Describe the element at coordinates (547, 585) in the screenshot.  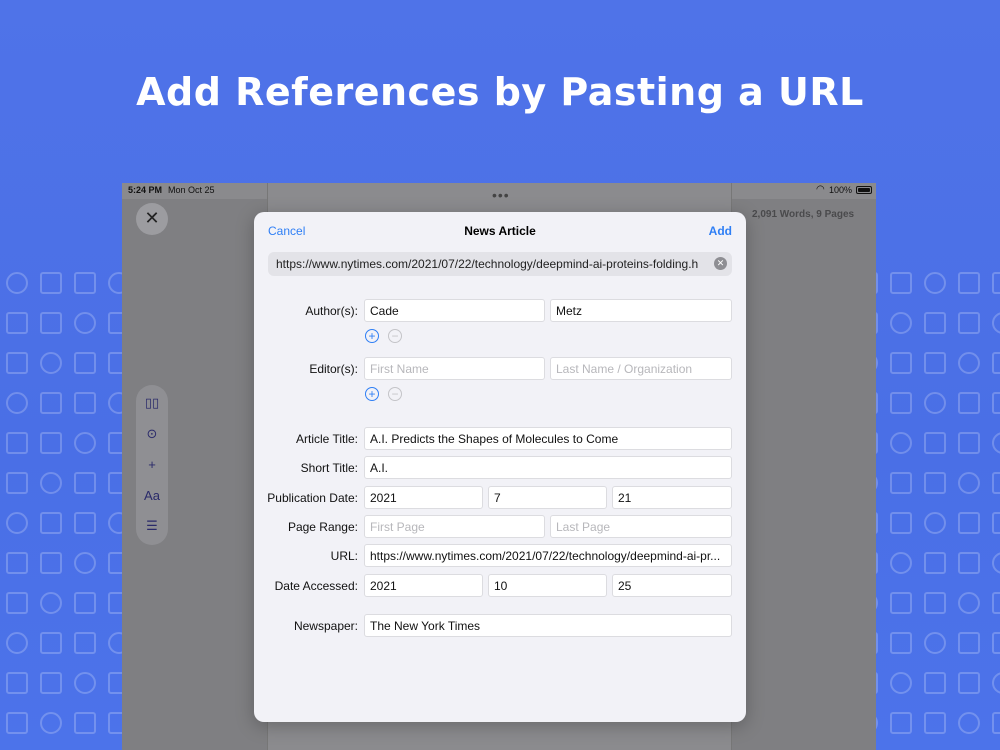
I see `accessed-month-field: 10` at that location.